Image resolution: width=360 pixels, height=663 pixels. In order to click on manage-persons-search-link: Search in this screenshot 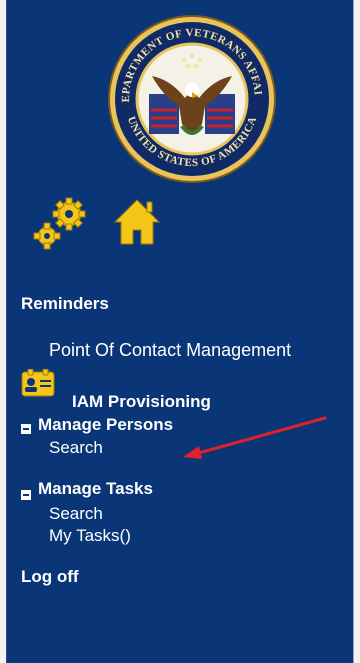, I will do `click(76, 448)`.